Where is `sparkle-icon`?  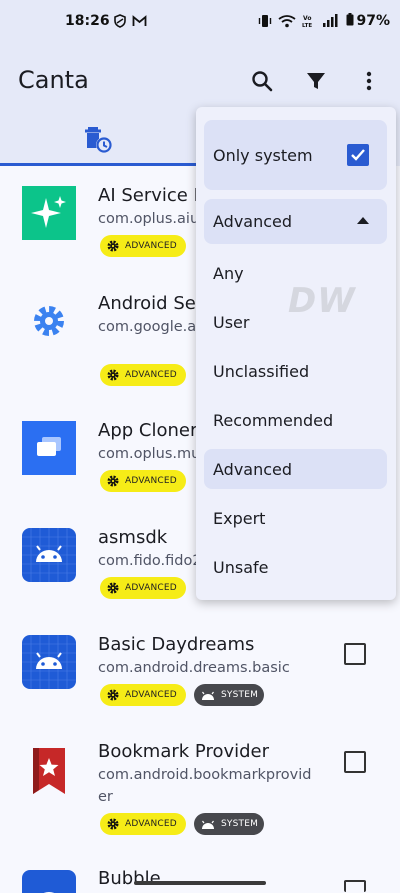
sparkle-icon is located at coordinates (49, 213).